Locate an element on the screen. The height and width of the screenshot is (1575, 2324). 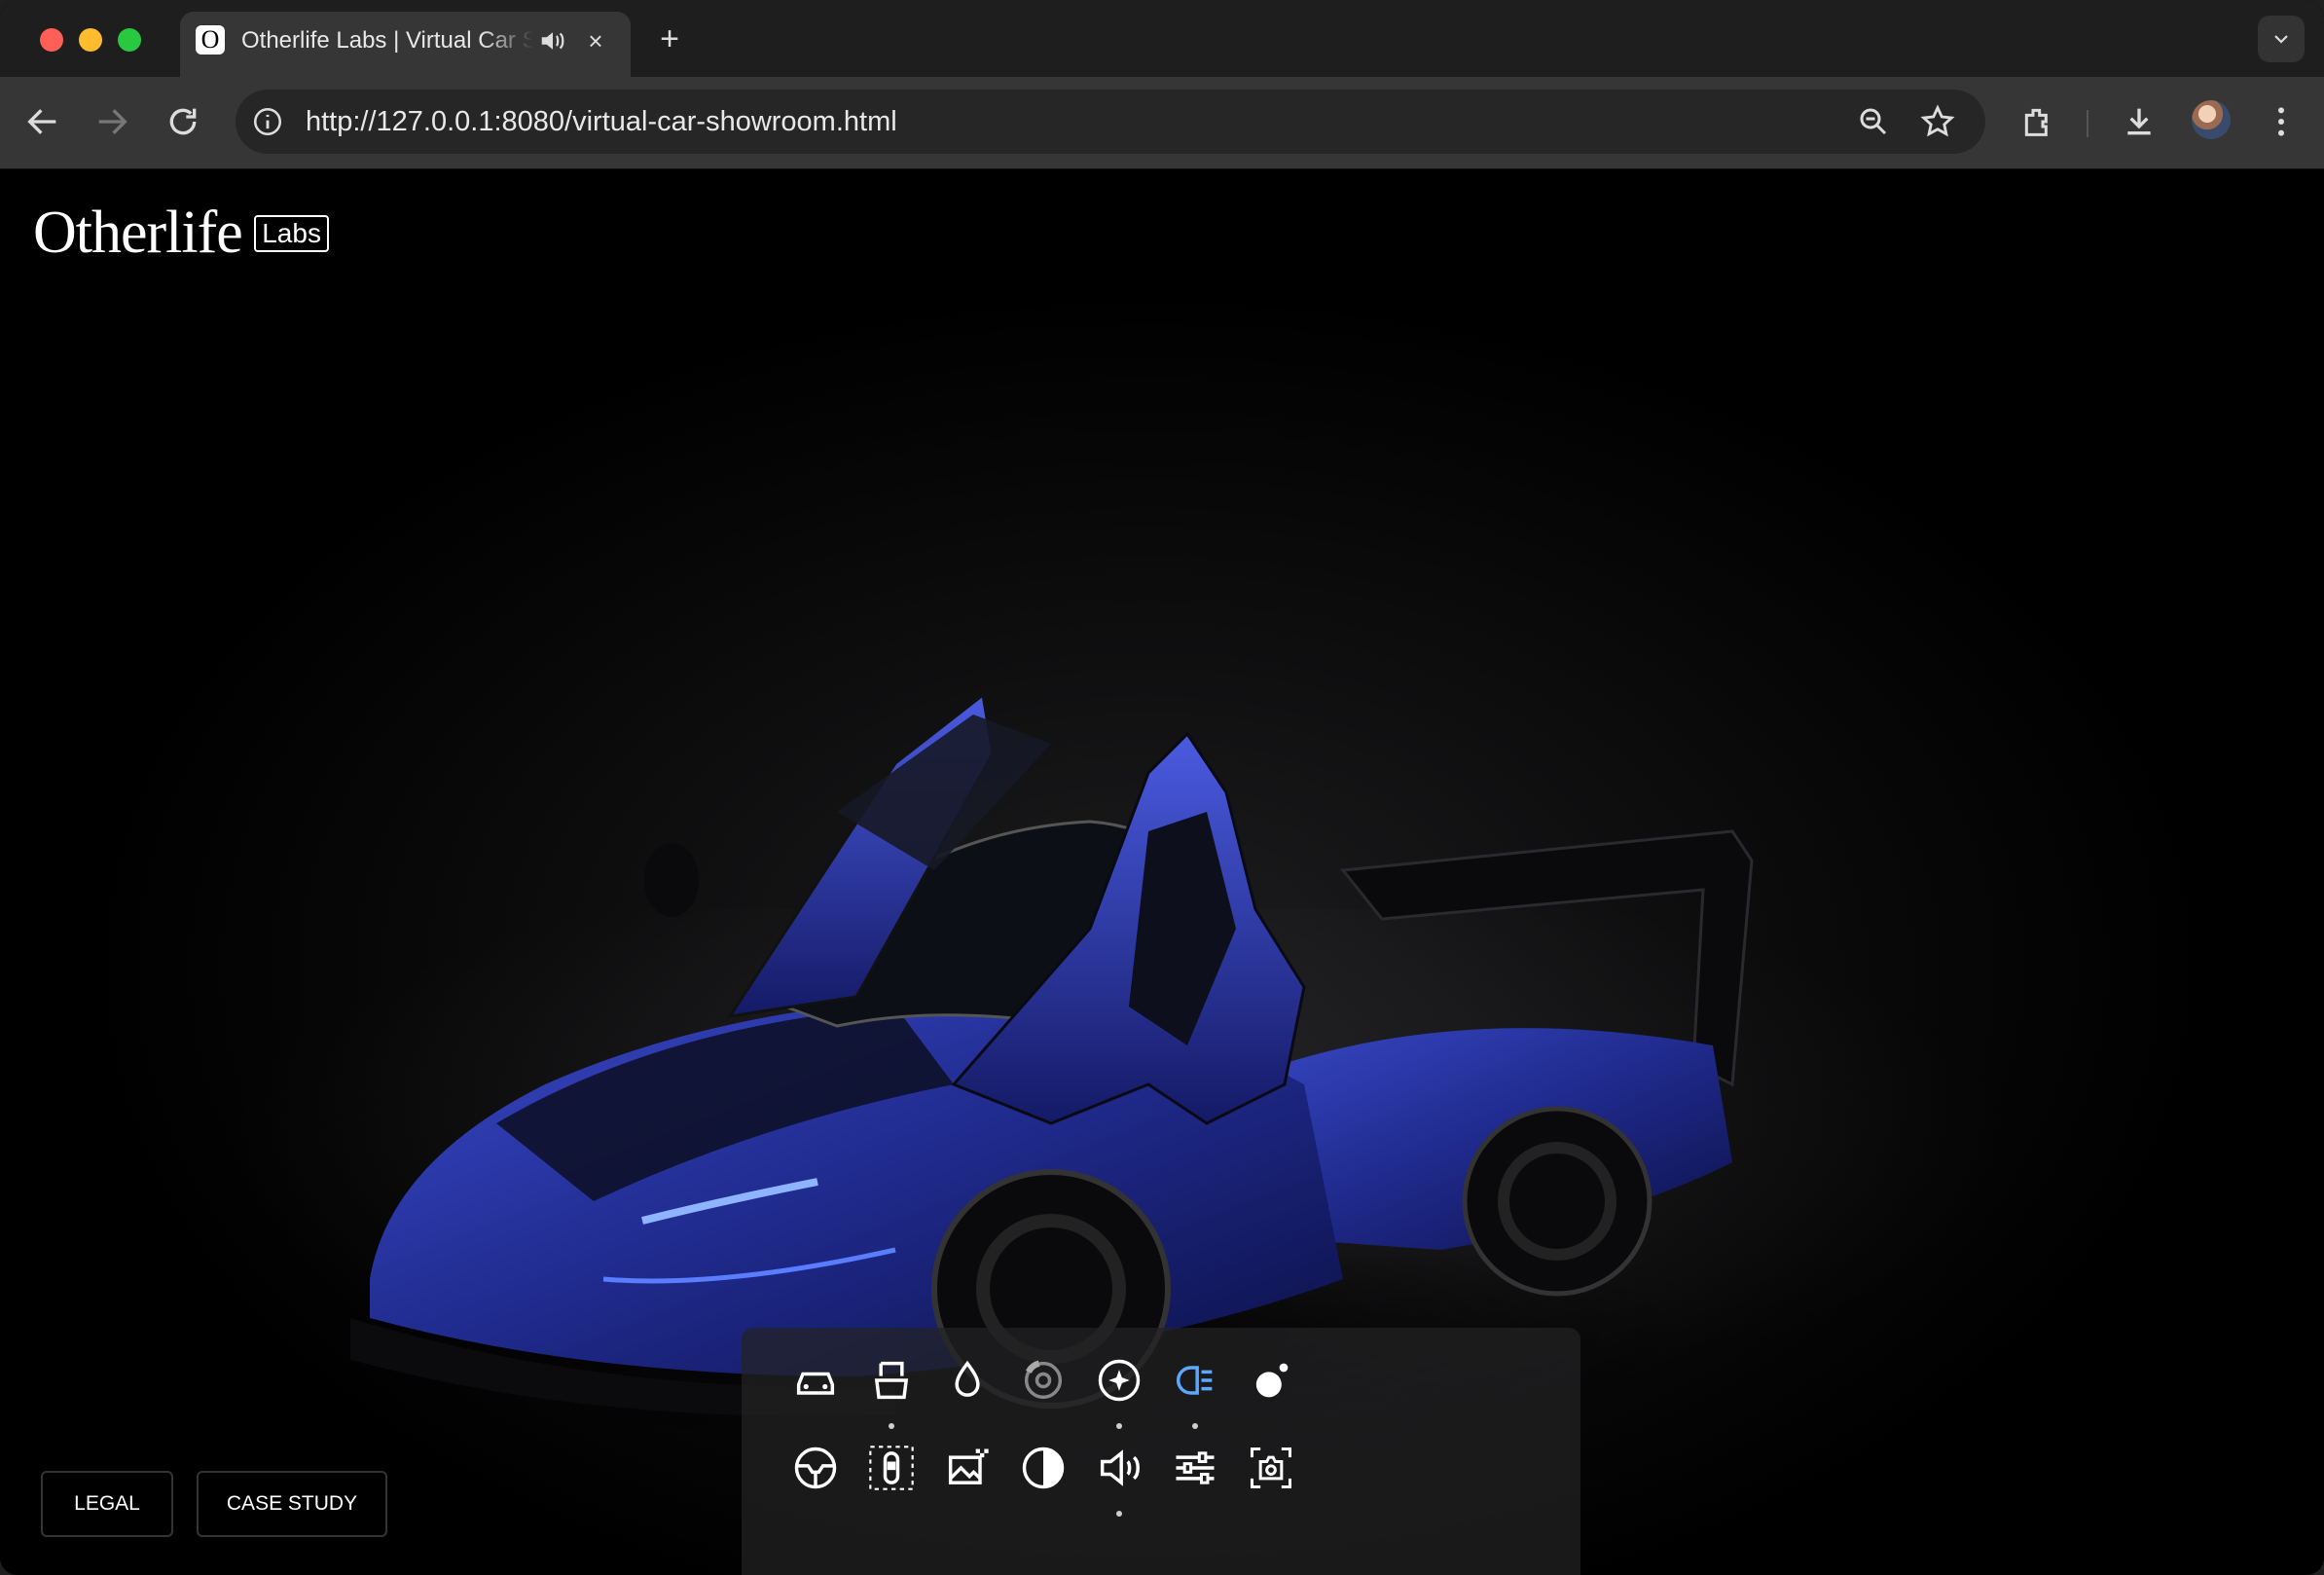
environment-button is located at coordinates (967, 1468).